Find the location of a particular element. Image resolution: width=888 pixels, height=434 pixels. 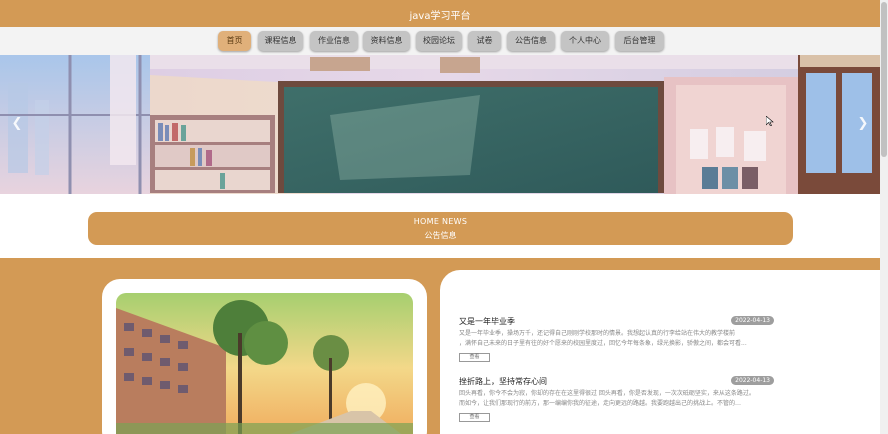

news-section-header: HOME NEWS 公告信息 is located at coordinates (440, 228).